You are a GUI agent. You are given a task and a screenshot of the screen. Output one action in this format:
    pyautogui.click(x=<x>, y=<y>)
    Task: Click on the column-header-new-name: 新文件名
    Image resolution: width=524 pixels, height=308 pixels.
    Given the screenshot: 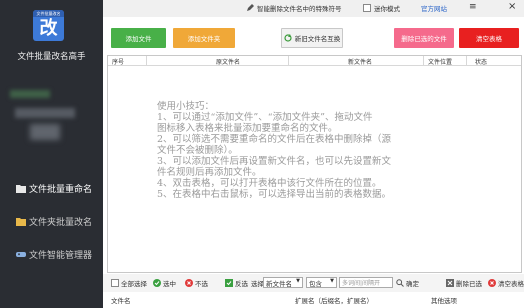 What is the action you would take?
    pyautogui.click(x=360, y=61)
    